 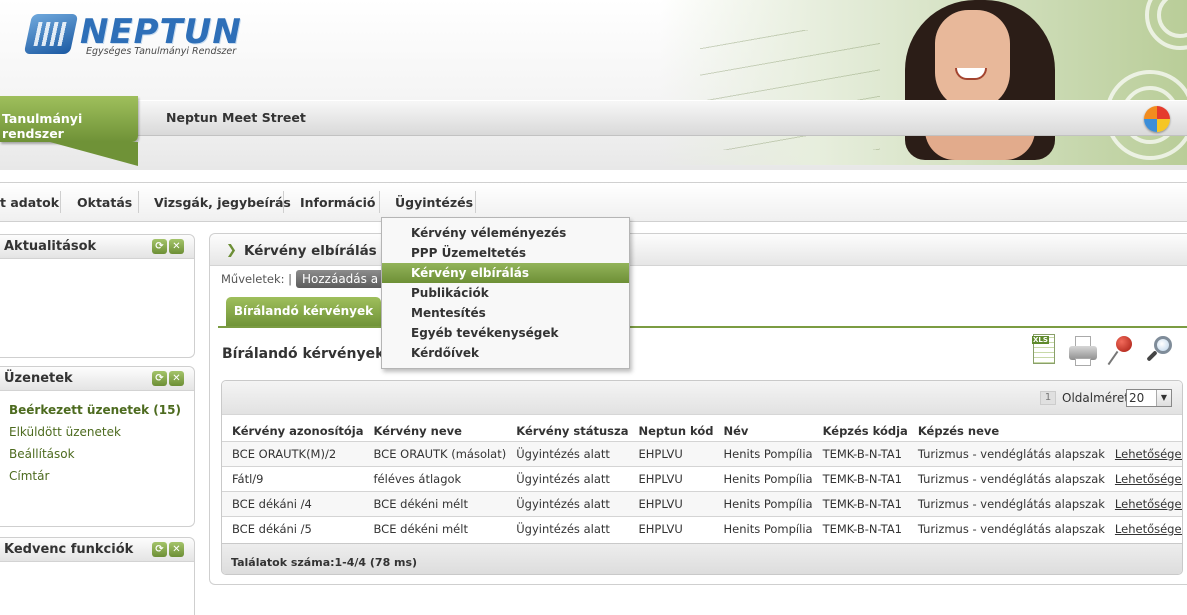 I want to click on chevron-down-icon: ▼, so click(x=1163, y=398).